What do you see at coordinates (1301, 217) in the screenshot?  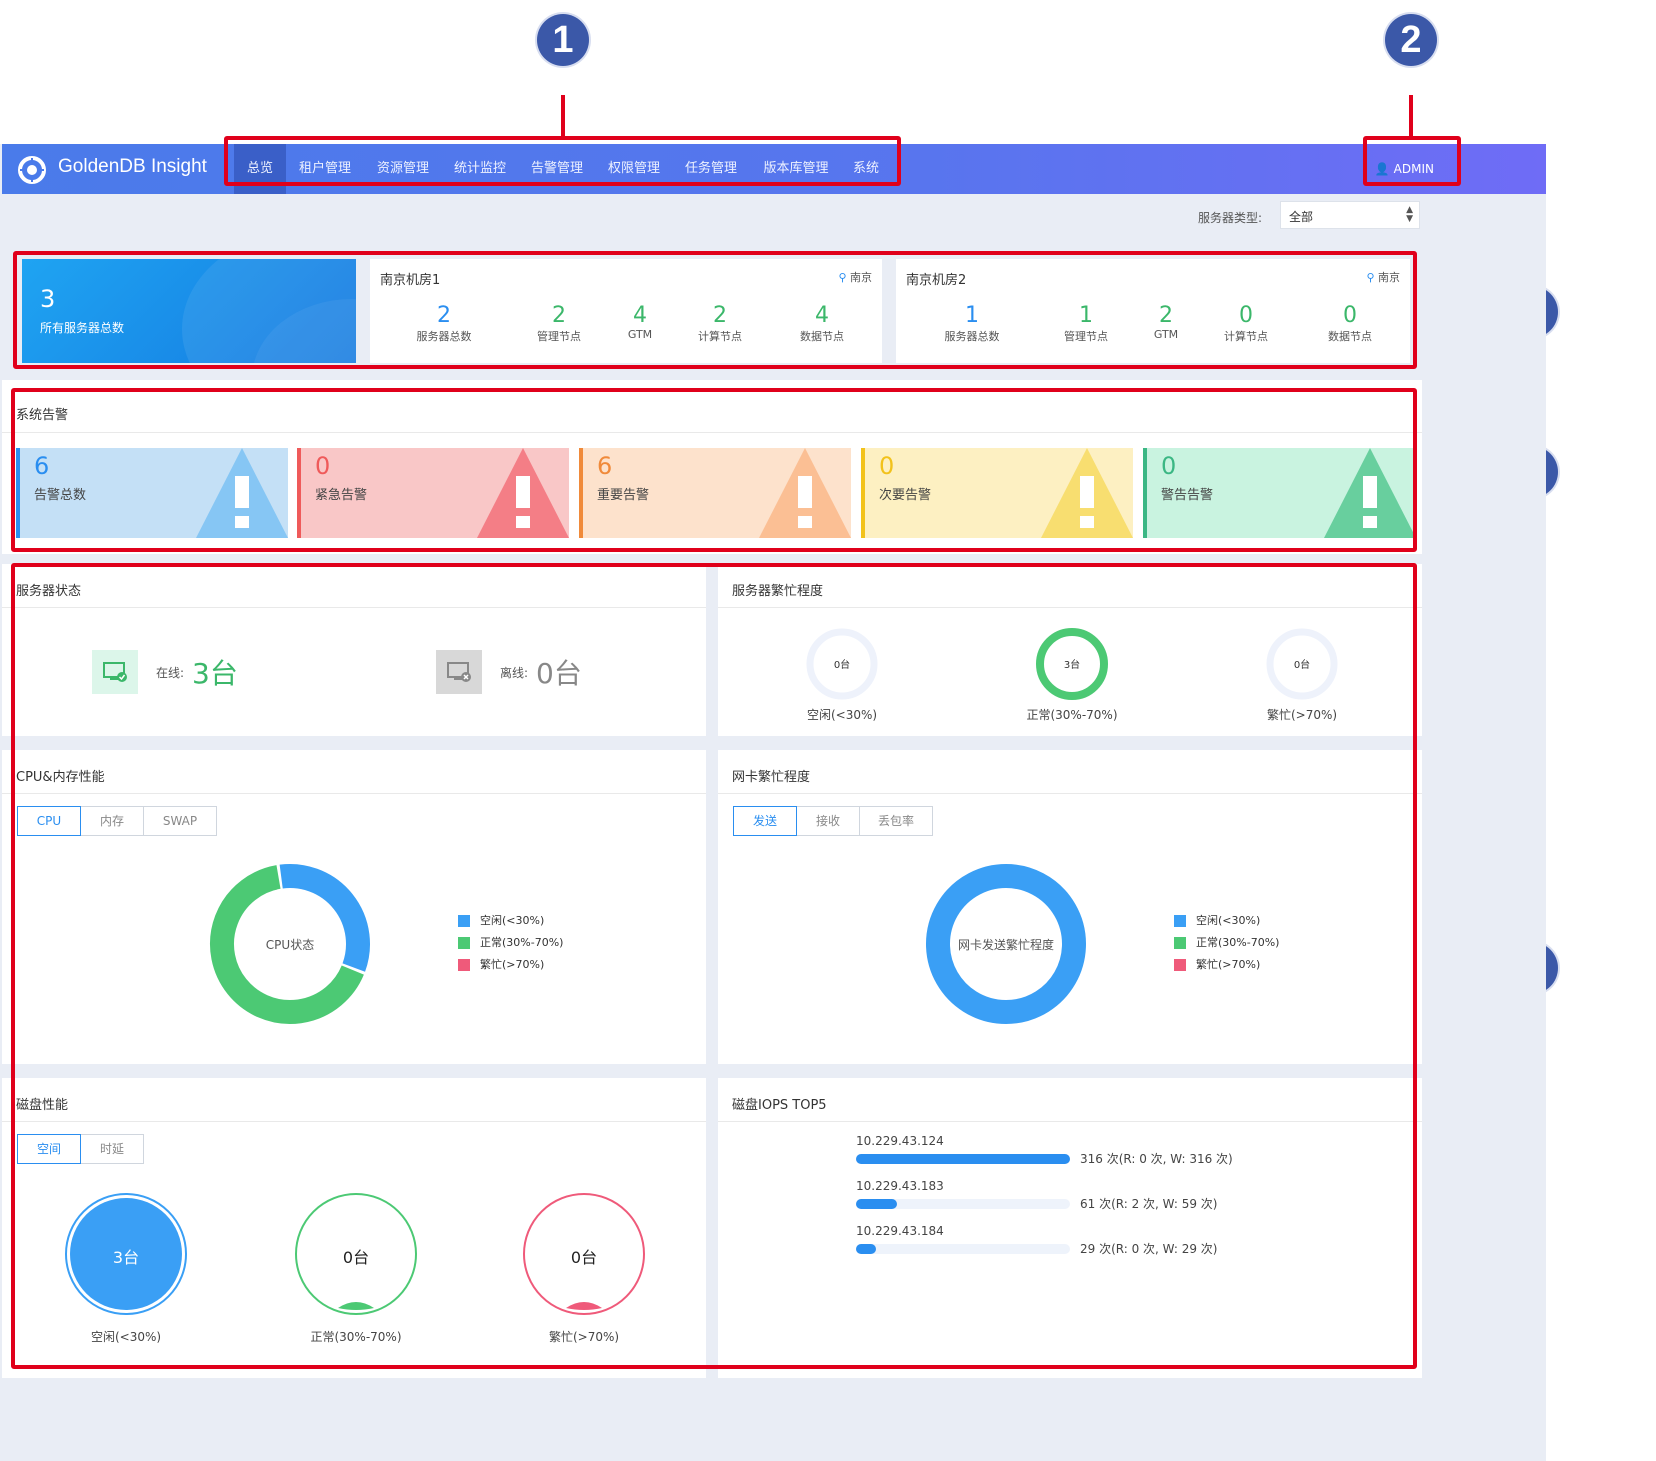 I see `server-type-value: 全部` at bounding box center [1301, 217].